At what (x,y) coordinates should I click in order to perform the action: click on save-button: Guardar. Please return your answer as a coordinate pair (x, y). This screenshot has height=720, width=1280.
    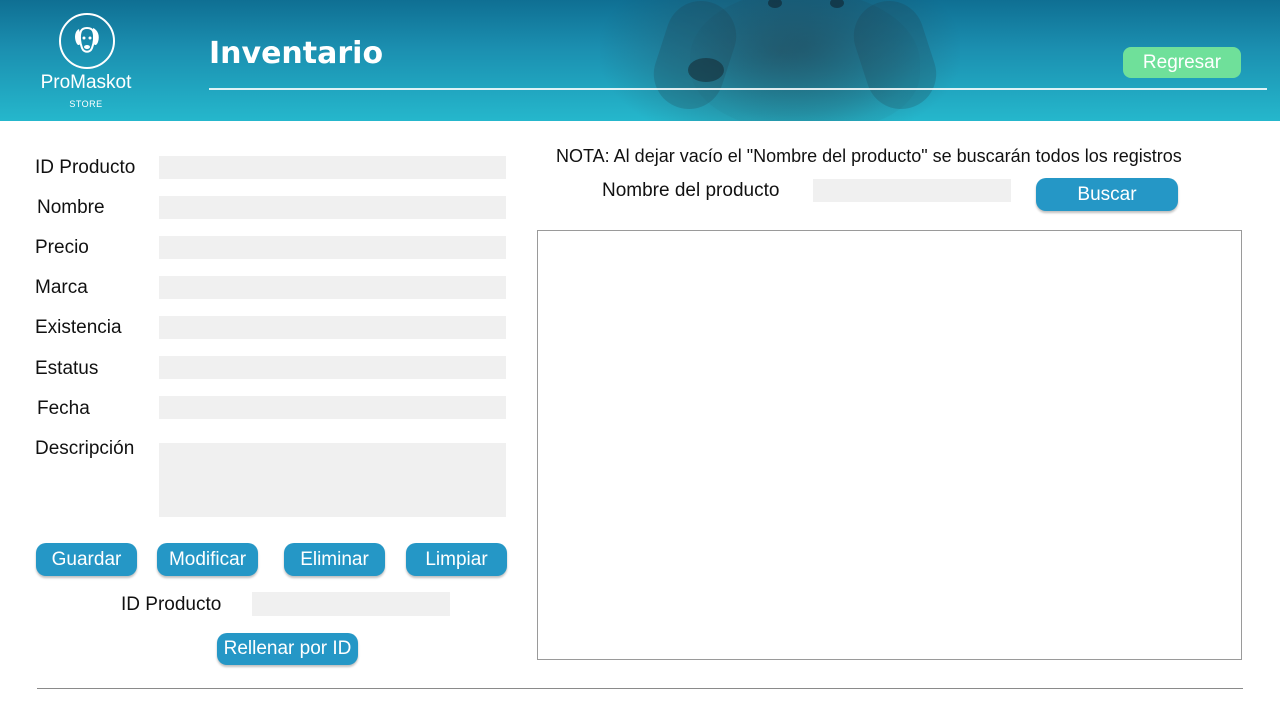
    Looking at the image, I should click on (86, 559).